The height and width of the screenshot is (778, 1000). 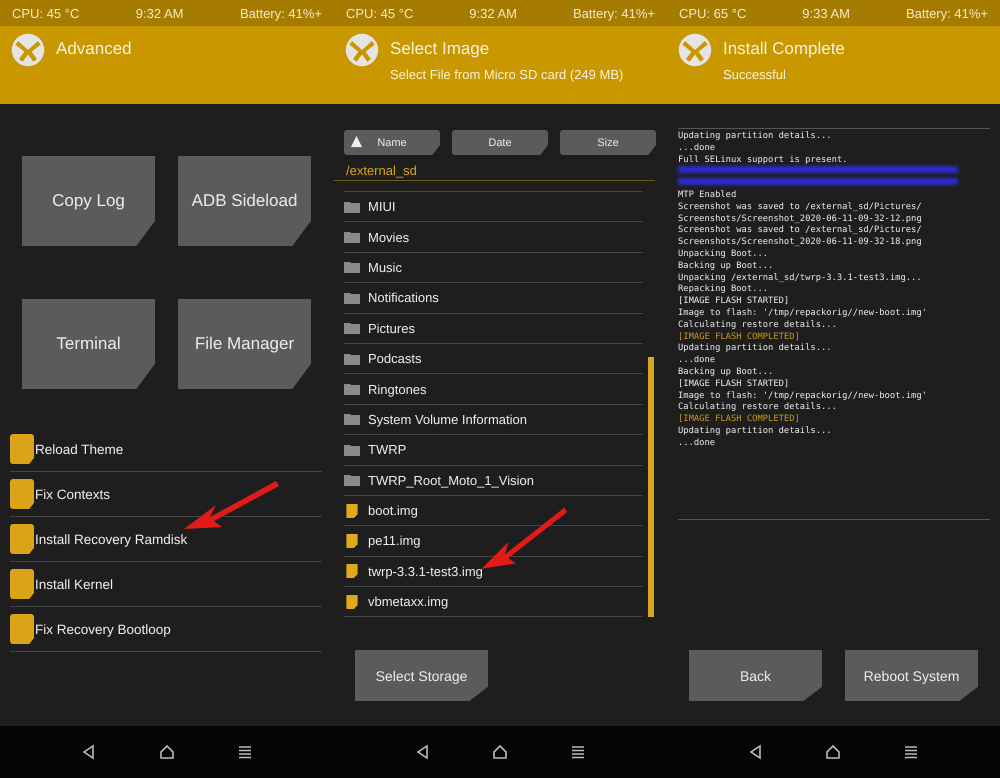 What do you see at coordinates (382, 206) in the screenshot?
I see `file-list-item: MIUI` at bounding box center [382, 206].